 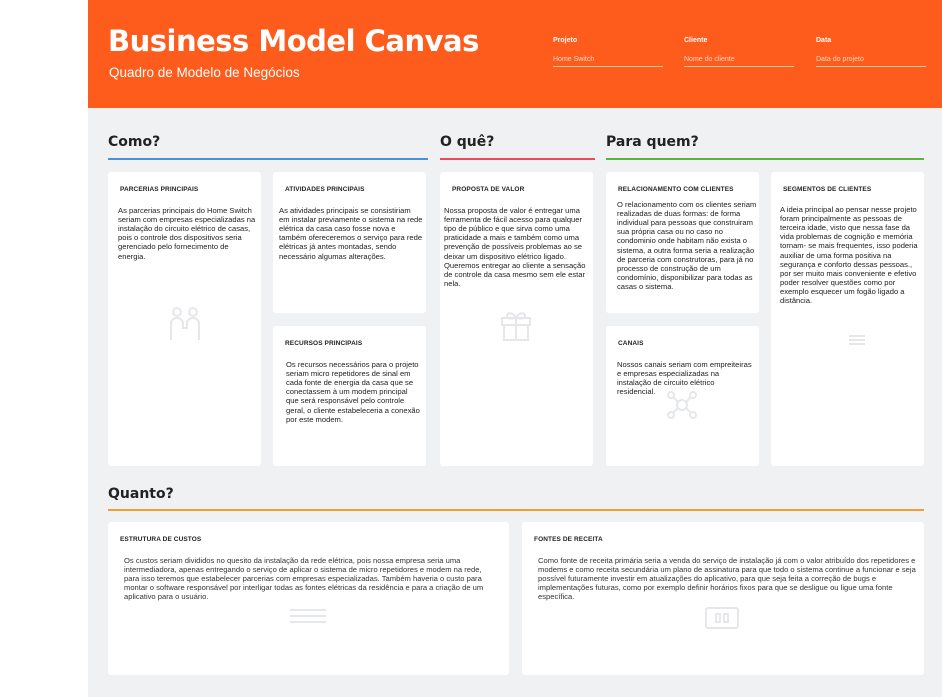 I want to click on field-projeto-label: Projeto, so click(x=565, y=40).